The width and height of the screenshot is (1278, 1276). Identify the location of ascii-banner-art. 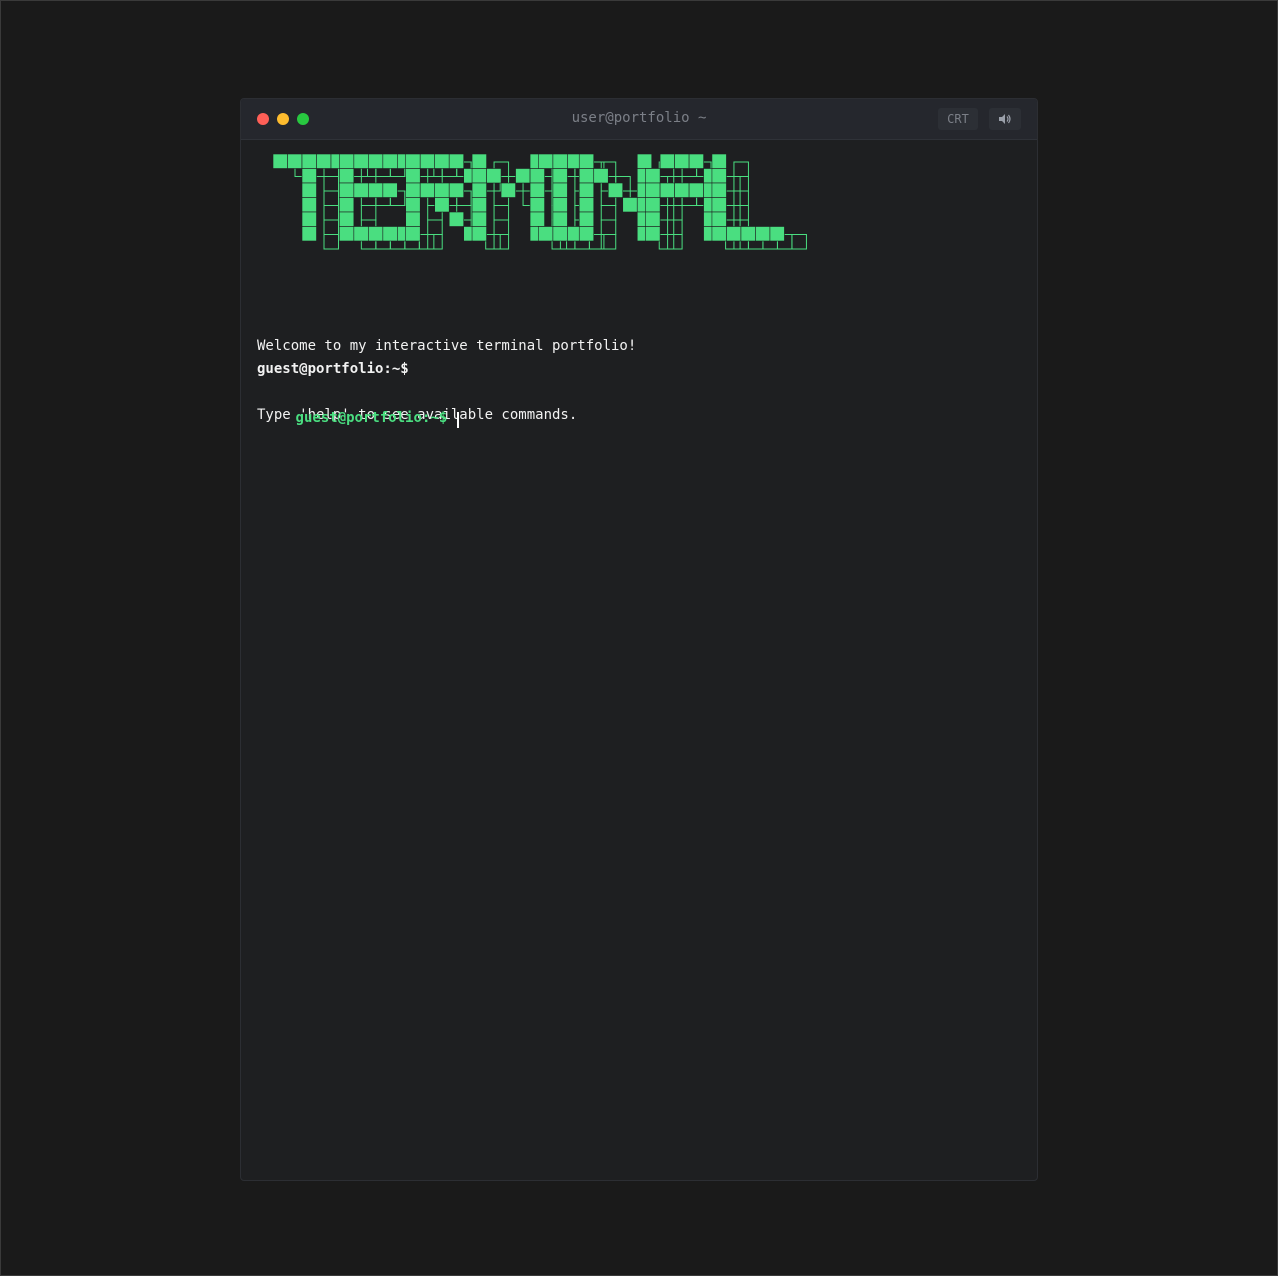
(539, 201).